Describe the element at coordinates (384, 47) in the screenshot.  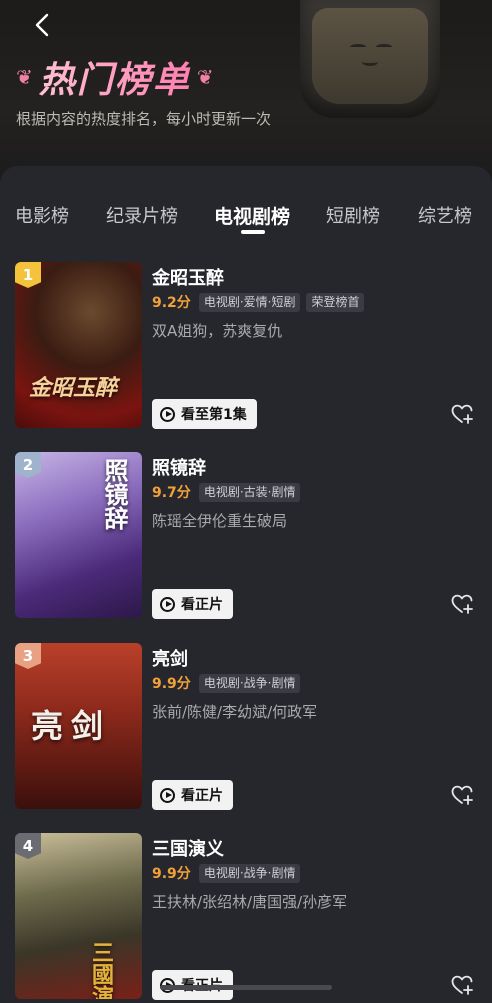
I see `mascot-eye-right` at that location.